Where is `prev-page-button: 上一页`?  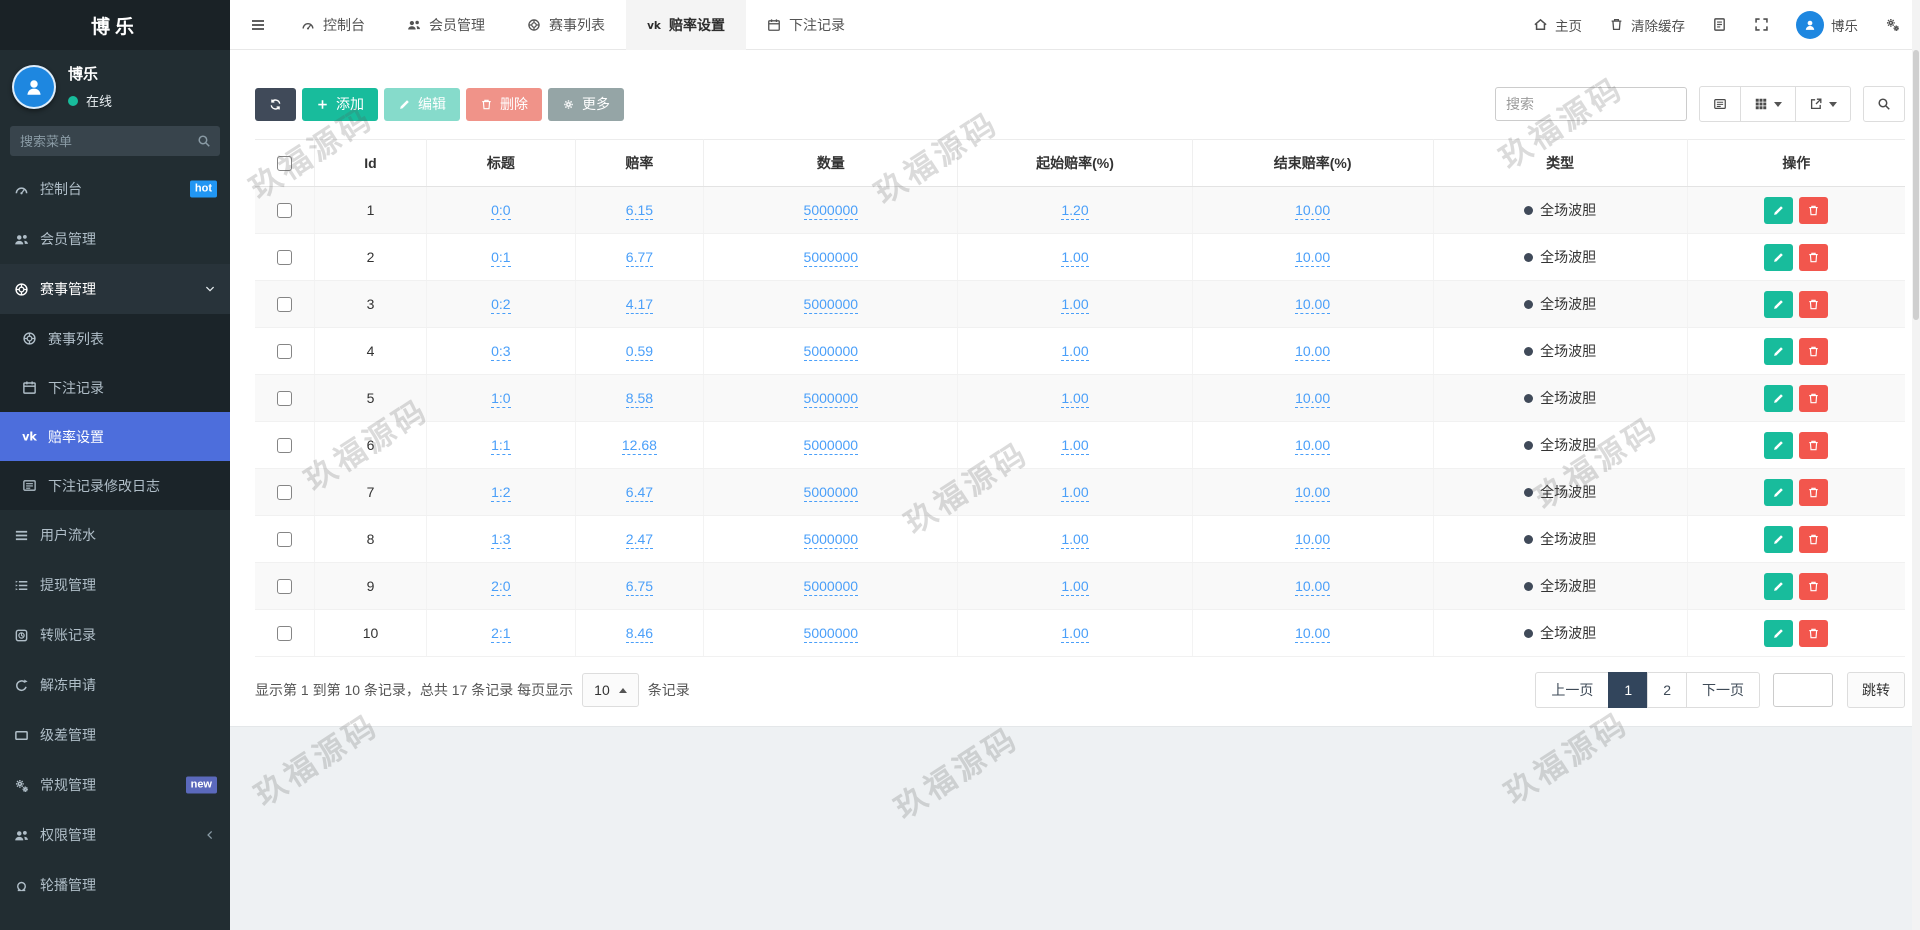
prev-page-button: 上一页 is located at coordinates (1572, 690).